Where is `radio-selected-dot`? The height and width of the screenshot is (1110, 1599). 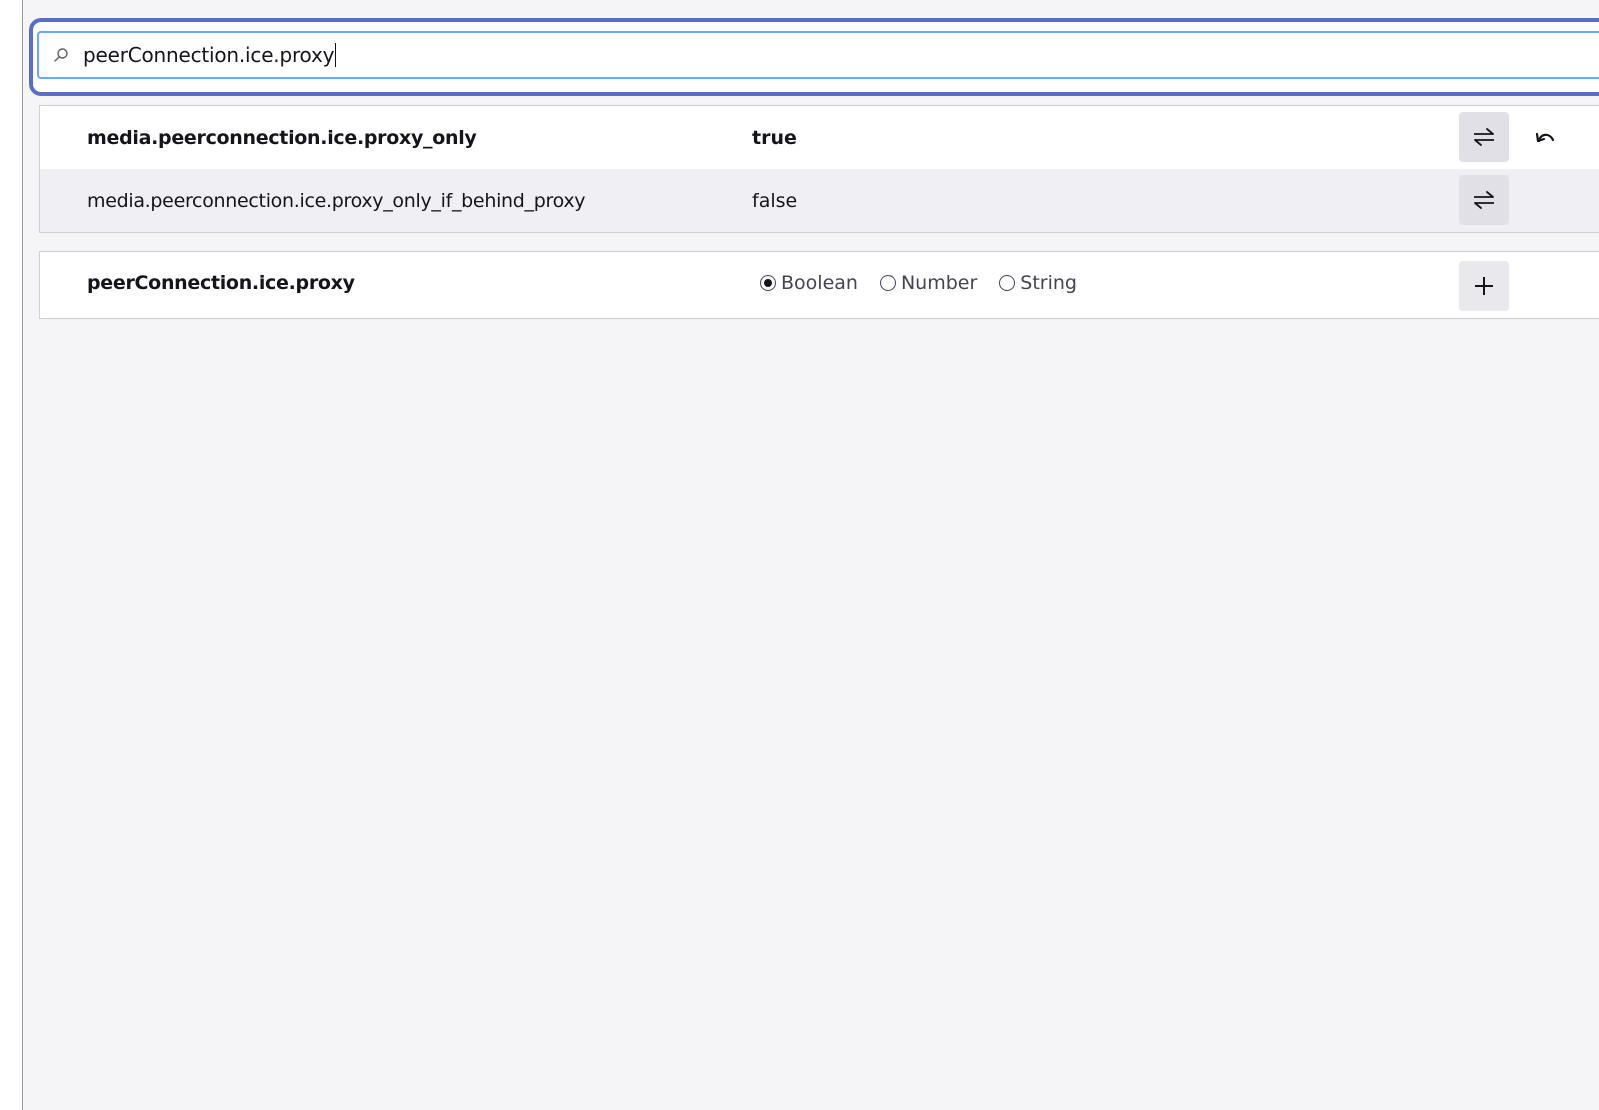
radio-selected-dot is located at coordinates (768, 283).